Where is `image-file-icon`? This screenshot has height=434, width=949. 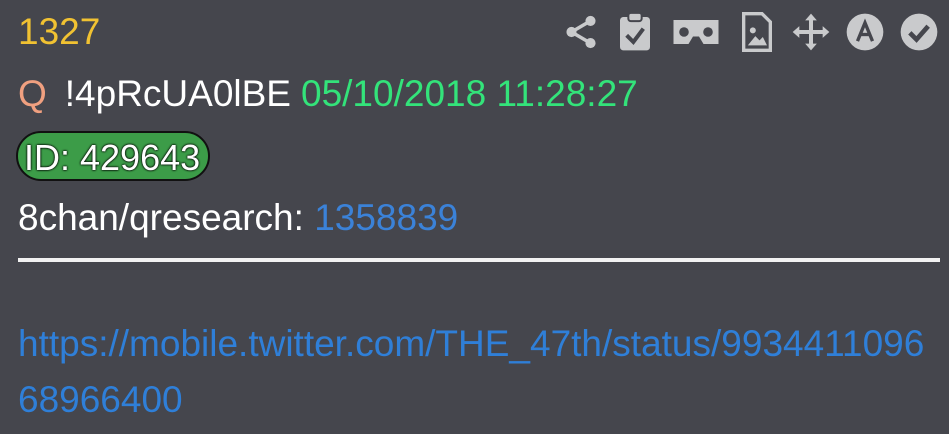
image-file-icon is located at coordinates (757, 32).